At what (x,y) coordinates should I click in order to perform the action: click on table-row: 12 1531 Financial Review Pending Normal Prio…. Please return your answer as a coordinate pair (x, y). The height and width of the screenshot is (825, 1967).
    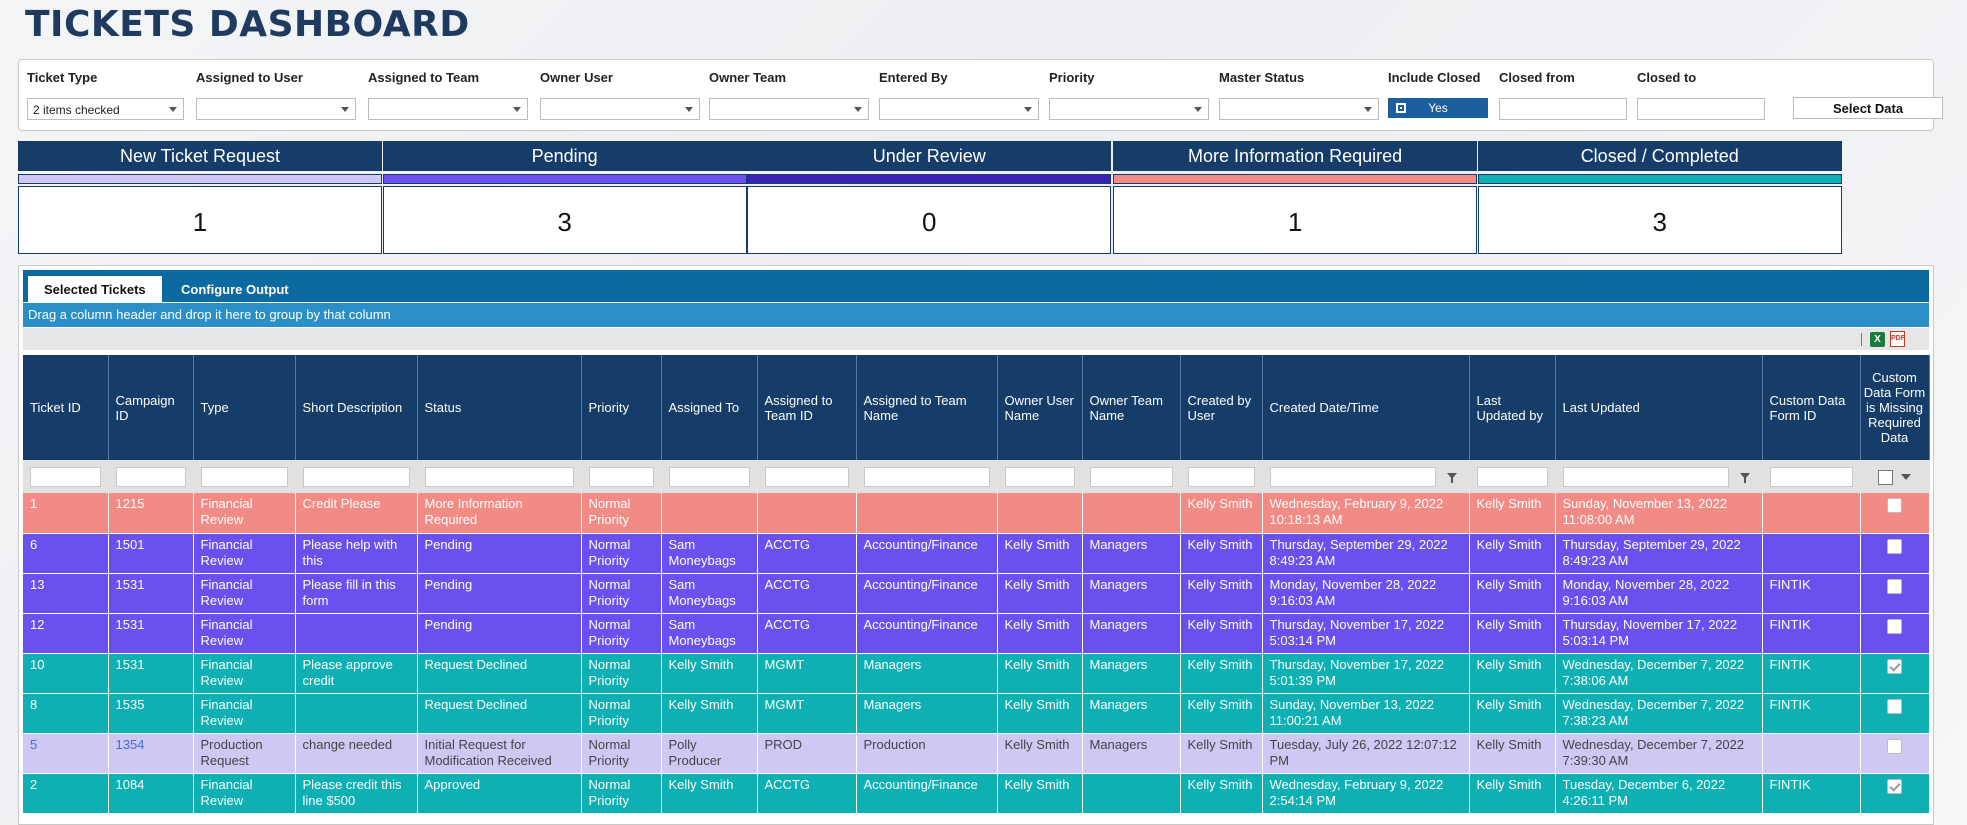
    Looking at the image, I should click on (976, 633).